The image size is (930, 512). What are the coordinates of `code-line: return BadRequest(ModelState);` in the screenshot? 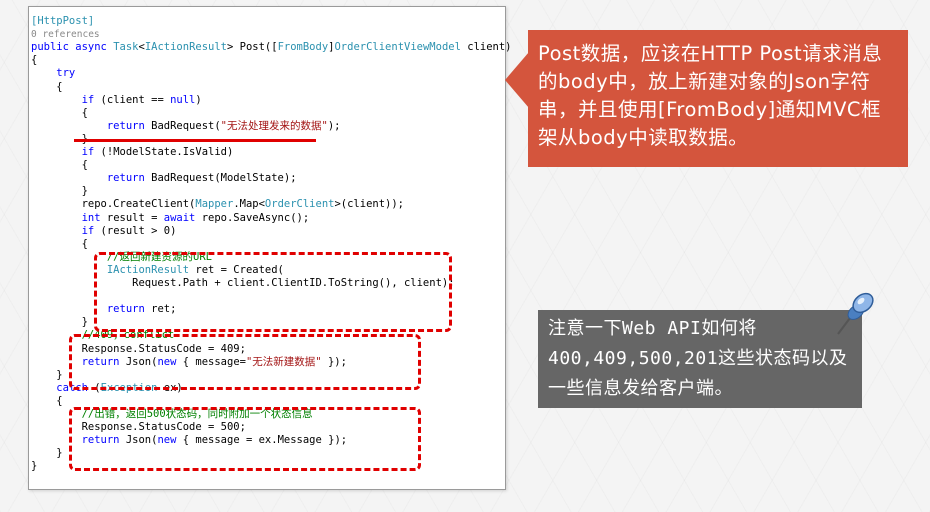 It's located at (164, 178).